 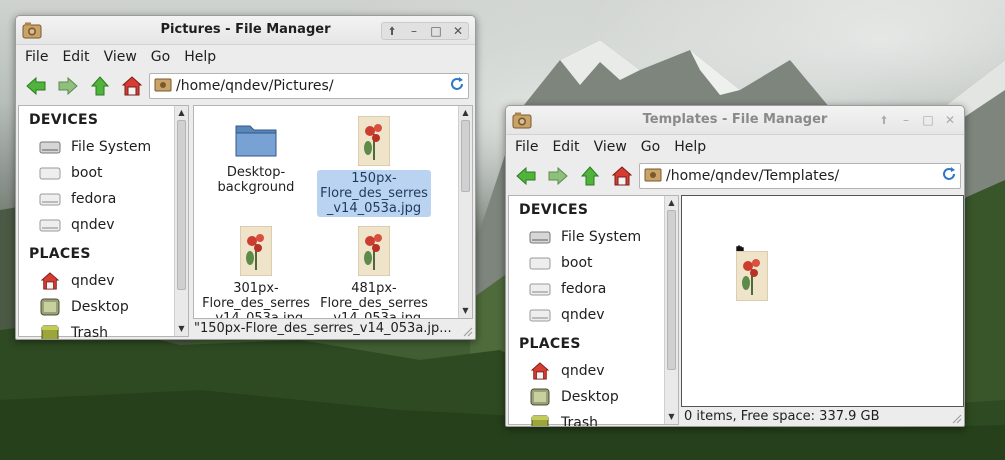 I want to click on places-header: PLACES, so click(x=550, y=344).